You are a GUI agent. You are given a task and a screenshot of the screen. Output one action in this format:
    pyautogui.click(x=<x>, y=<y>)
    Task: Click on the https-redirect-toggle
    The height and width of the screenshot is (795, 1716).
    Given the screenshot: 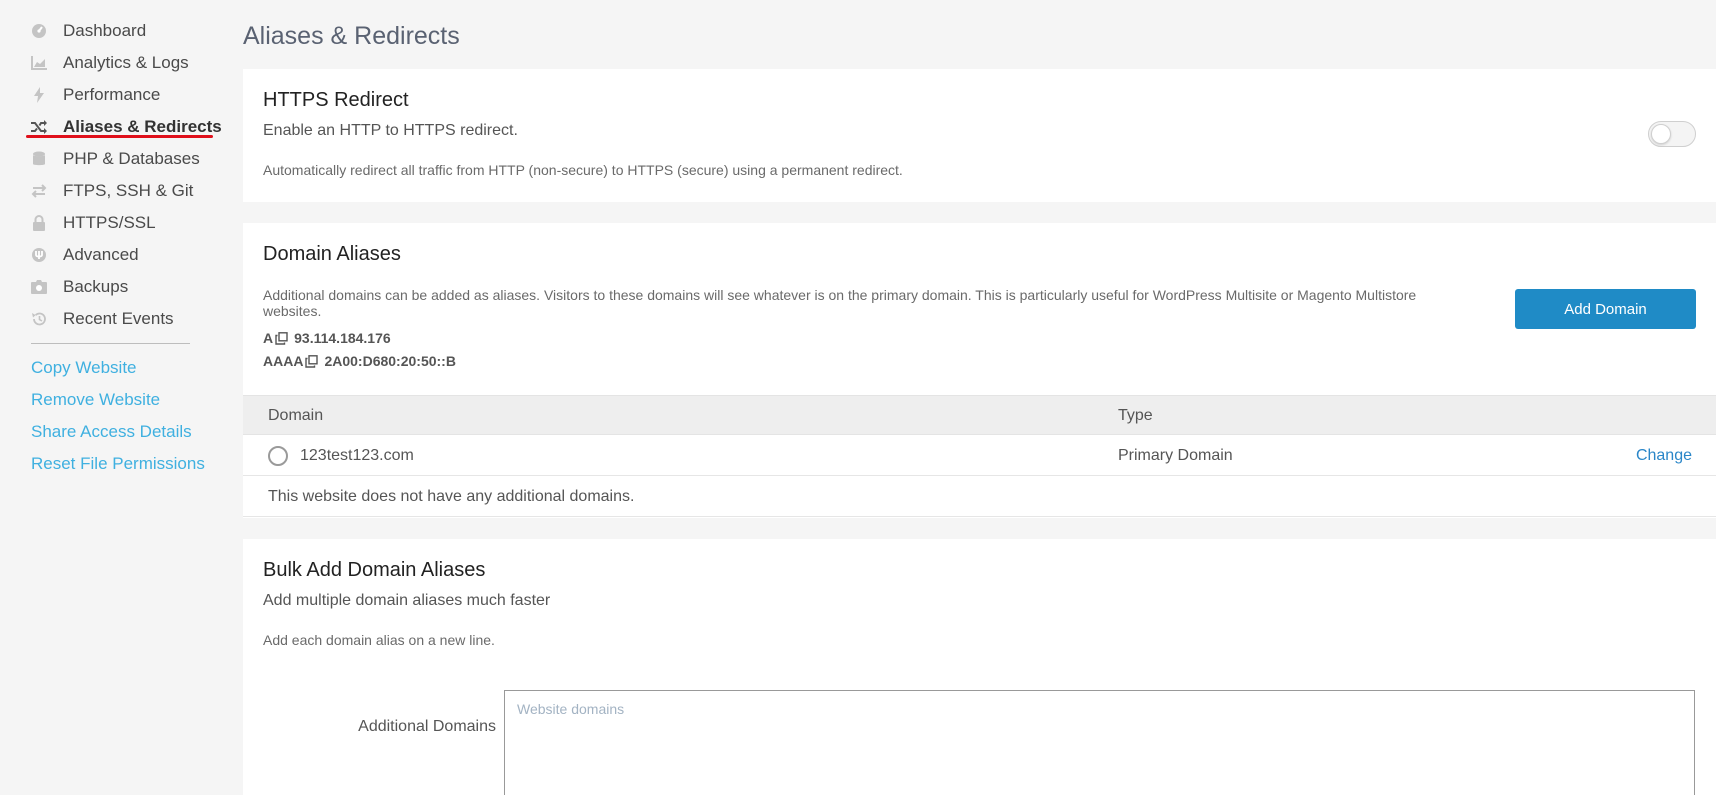 What is the action you would take?
    pyautogui.click(x=1672, y=134)
    